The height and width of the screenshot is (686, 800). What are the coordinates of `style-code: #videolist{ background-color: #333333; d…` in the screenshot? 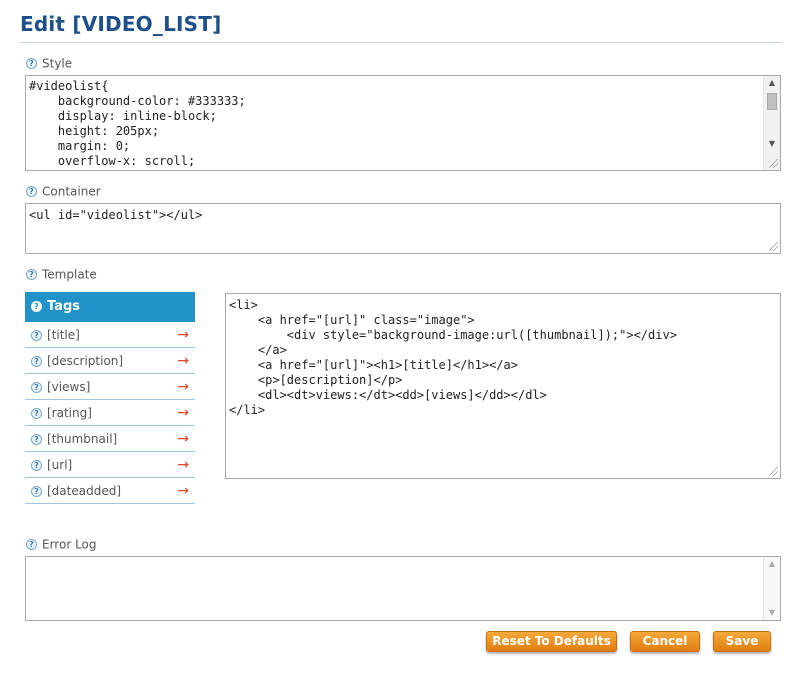 It's located at (137, 124).